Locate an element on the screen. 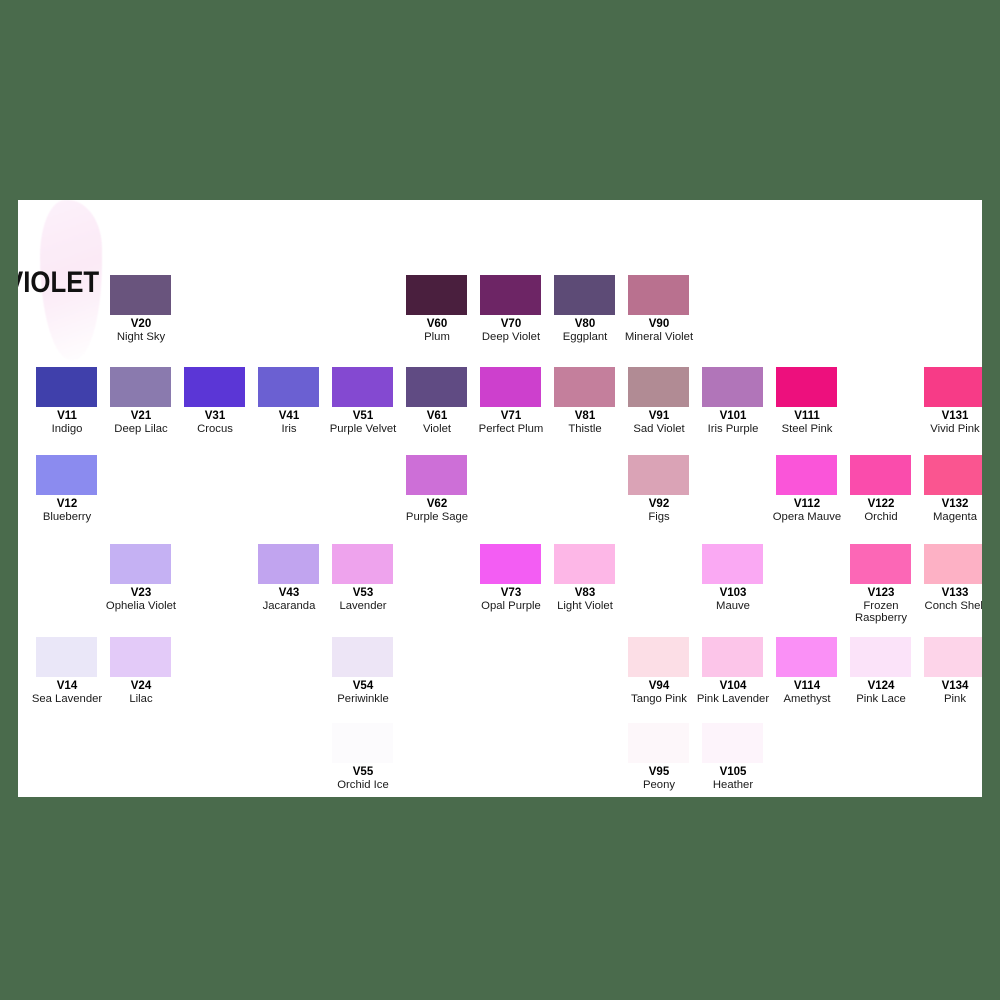 Image resolution: width=1000 pixels, height=1000 pixels. color-swatch-v71 is located at coordinates (510, 387).